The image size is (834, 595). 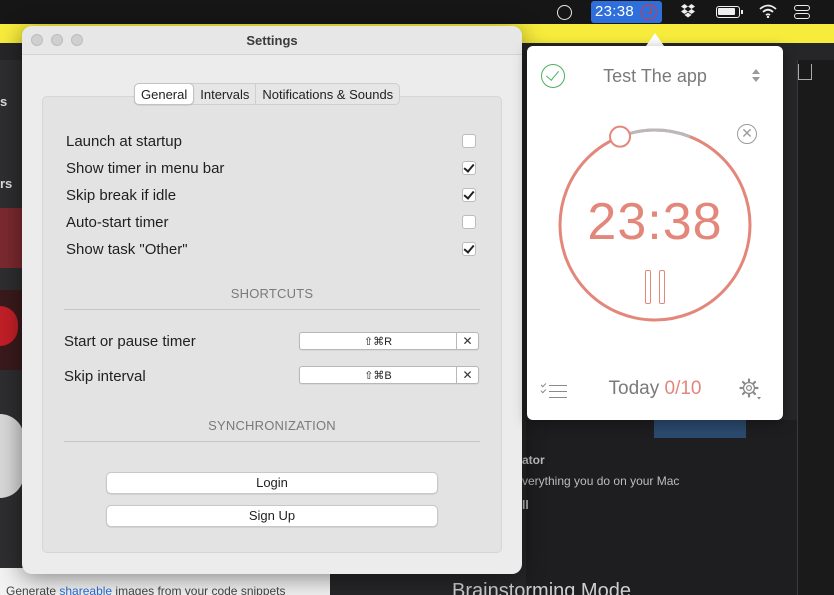 What do you see at coordinates (564, 12) in the screenshot?
I see `status-circle-icon` at bounding box center [564, 12].